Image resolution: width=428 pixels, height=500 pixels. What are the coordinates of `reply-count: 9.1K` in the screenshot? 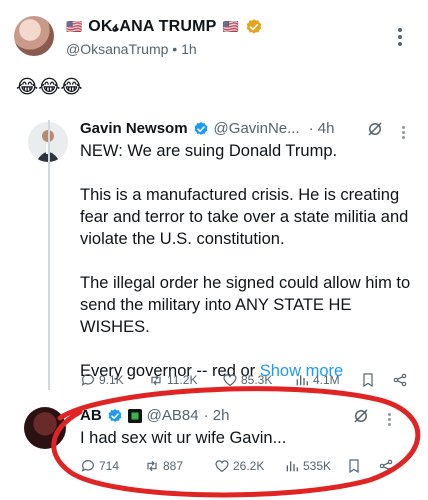 It's located at (111, 380).